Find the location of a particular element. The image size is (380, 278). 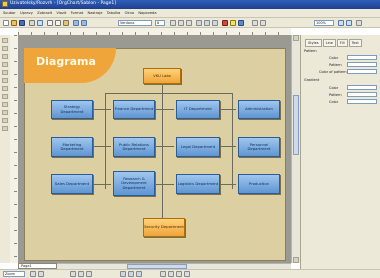

print-icon is located at coordinates (32, 22).